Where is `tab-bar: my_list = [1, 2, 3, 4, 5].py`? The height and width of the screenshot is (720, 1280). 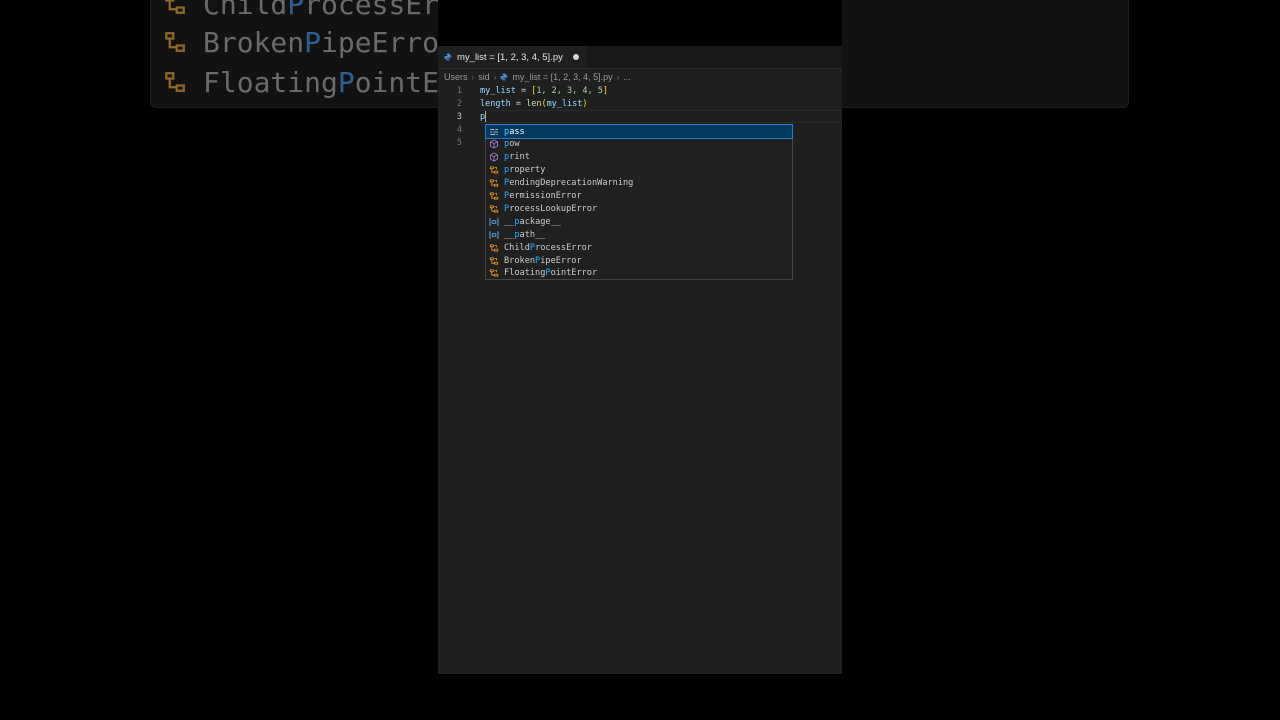 tab-bar: my_list = [1, 2, 3, 4, 5].py is located at coordinates (640, 57).